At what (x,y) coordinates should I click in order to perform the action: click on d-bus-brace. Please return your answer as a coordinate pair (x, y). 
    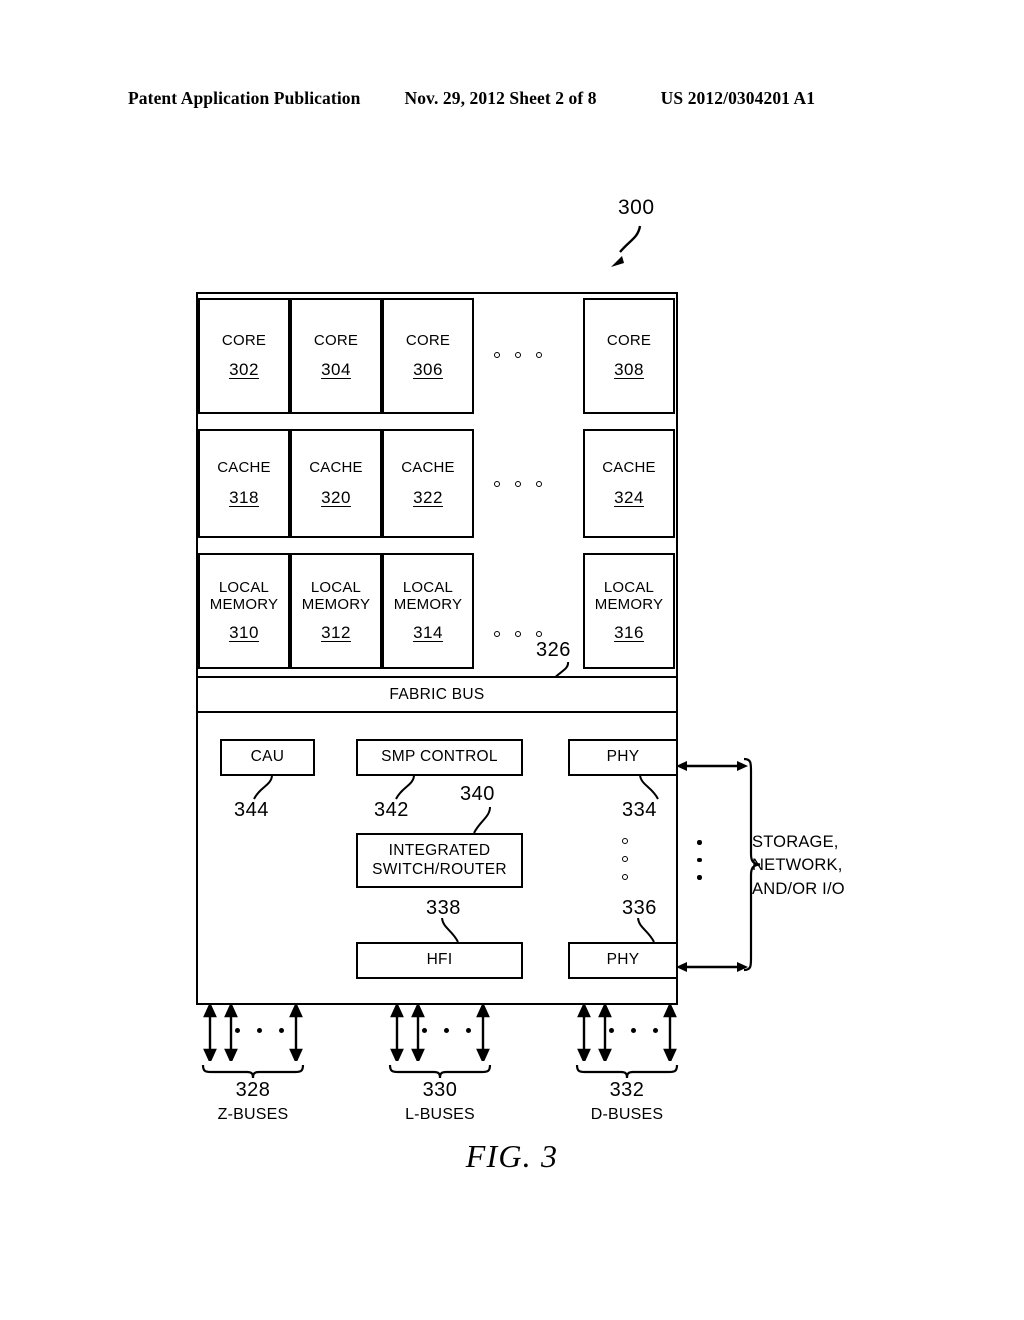
    Looking at the image, I should click on (627, 1071).